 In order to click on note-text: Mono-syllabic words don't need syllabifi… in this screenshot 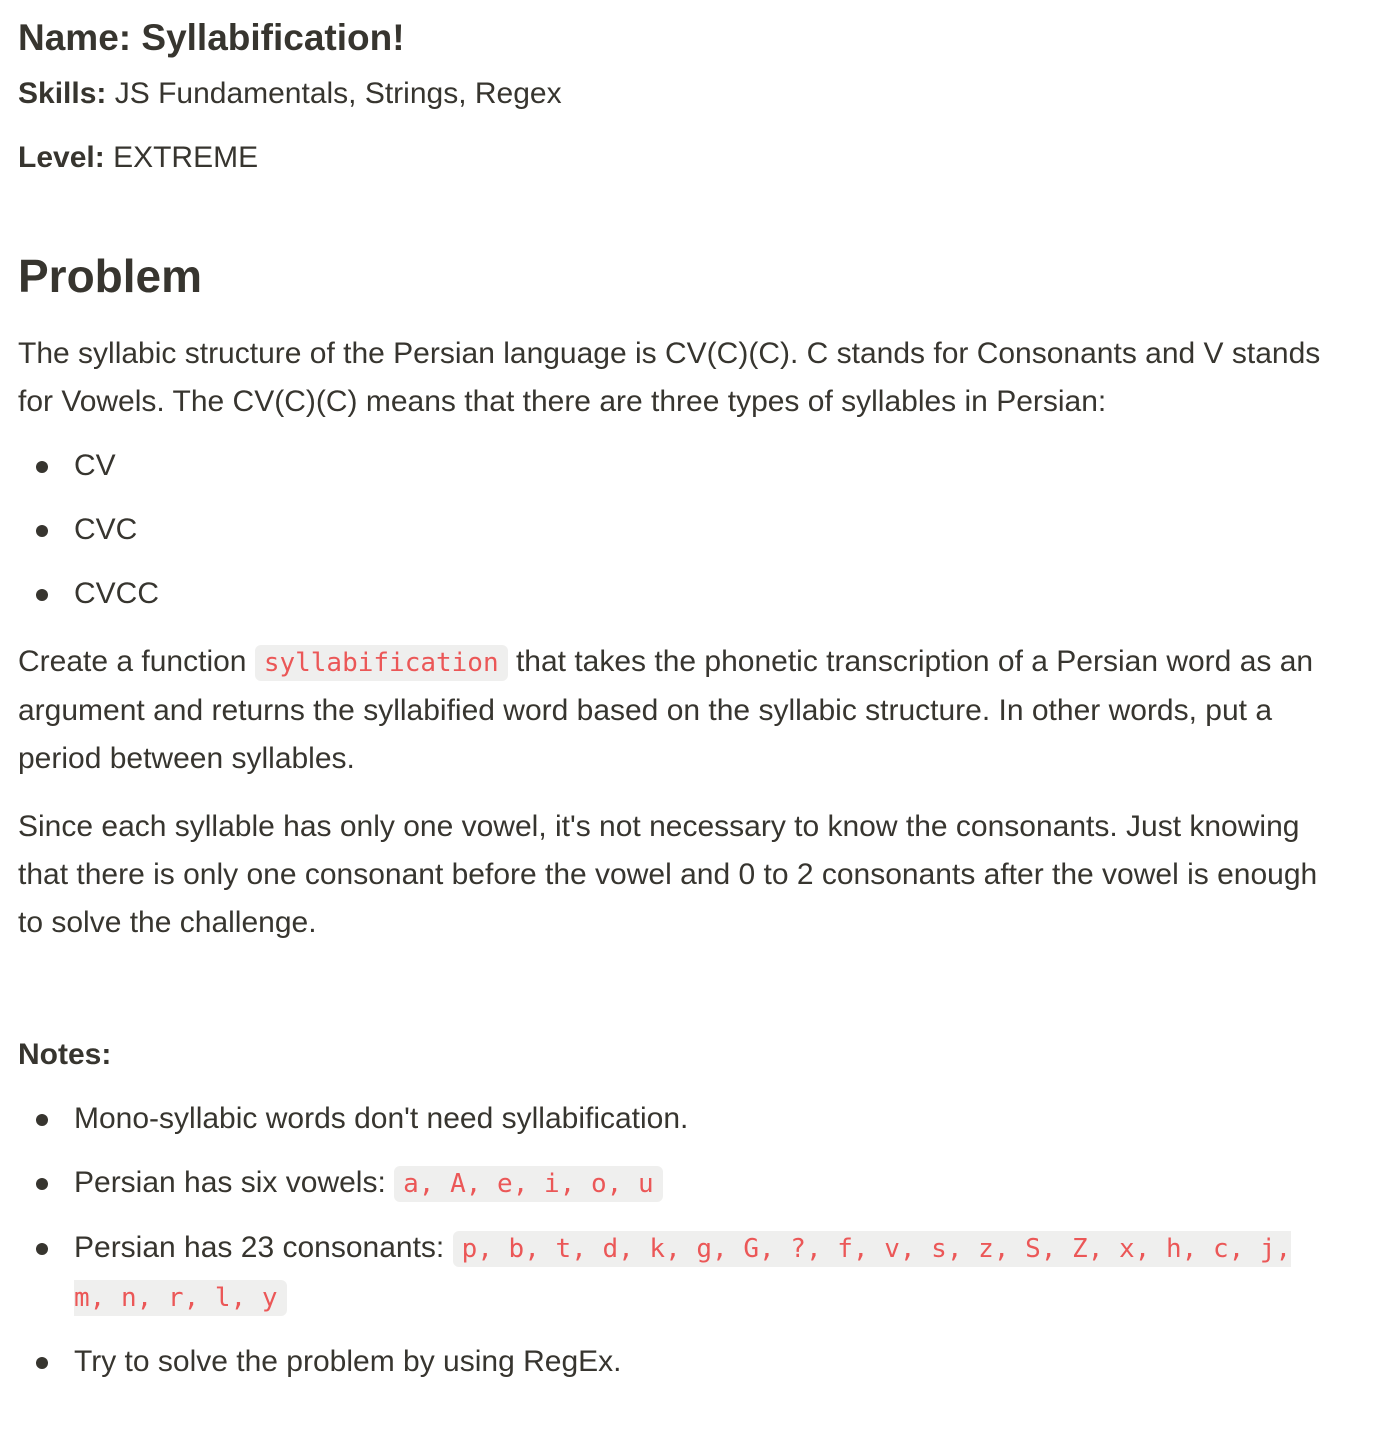, I will do `click(381, 1118)`.